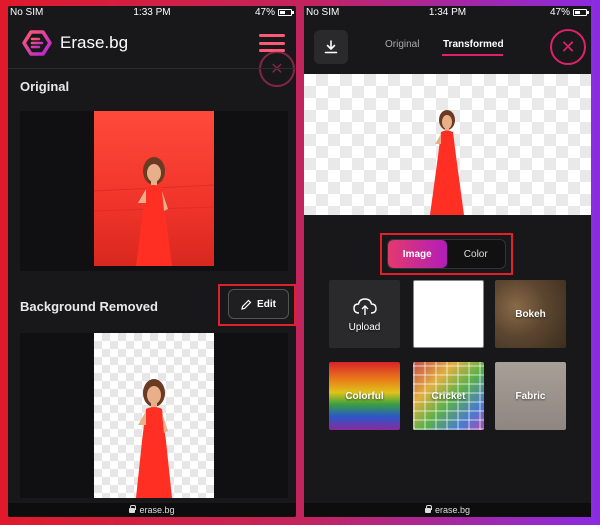 The height and width of the screenshot is (525, 600). What do you see at coordinates (246, 304) in the screenshot?
I see `pencil-icon` at bounding box center [246, 304].